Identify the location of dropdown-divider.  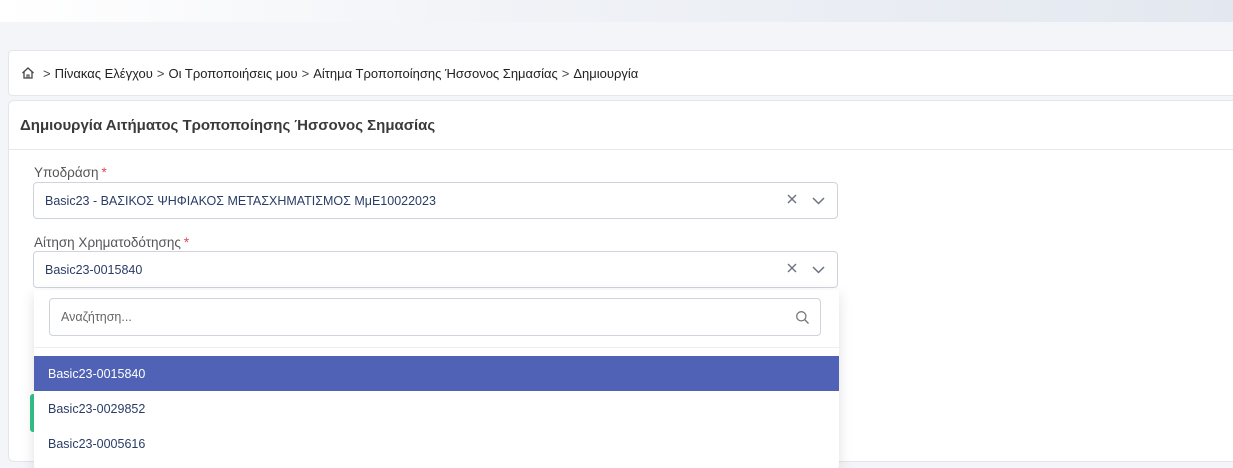
(436, 347).